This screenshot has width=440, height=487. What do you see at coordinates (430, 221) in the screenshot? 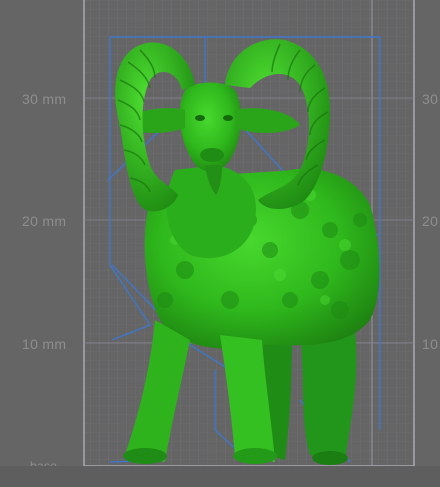
I see `ruler-label-right-20: 20` at bounding box center [430, 221].